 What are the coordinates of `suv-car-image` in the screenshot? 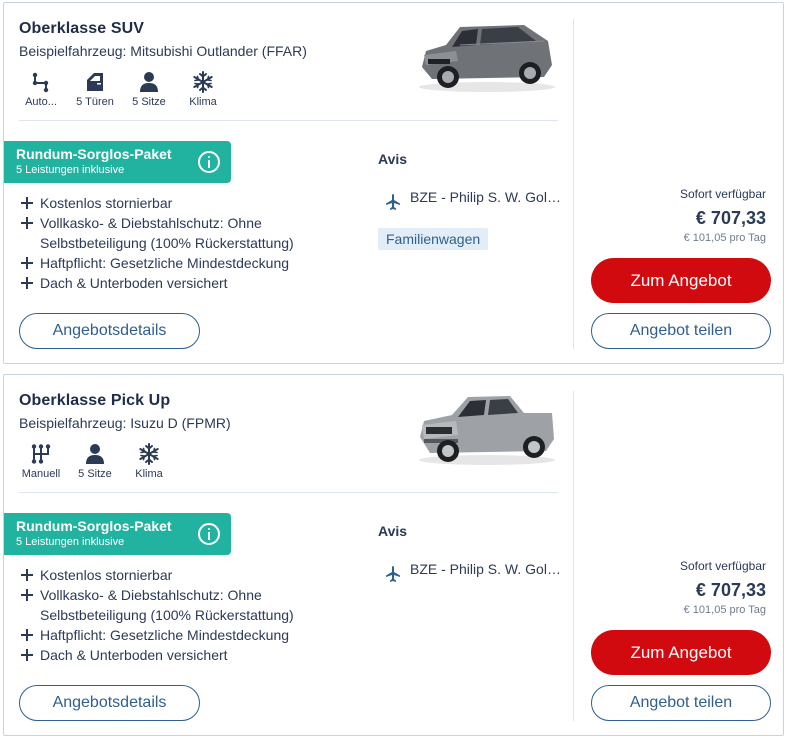 It's located at (487, 58).